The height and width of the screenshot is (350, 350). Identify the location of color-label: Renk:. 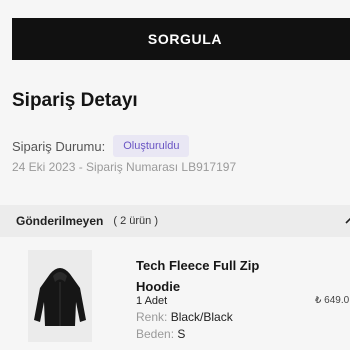
(152, 317).